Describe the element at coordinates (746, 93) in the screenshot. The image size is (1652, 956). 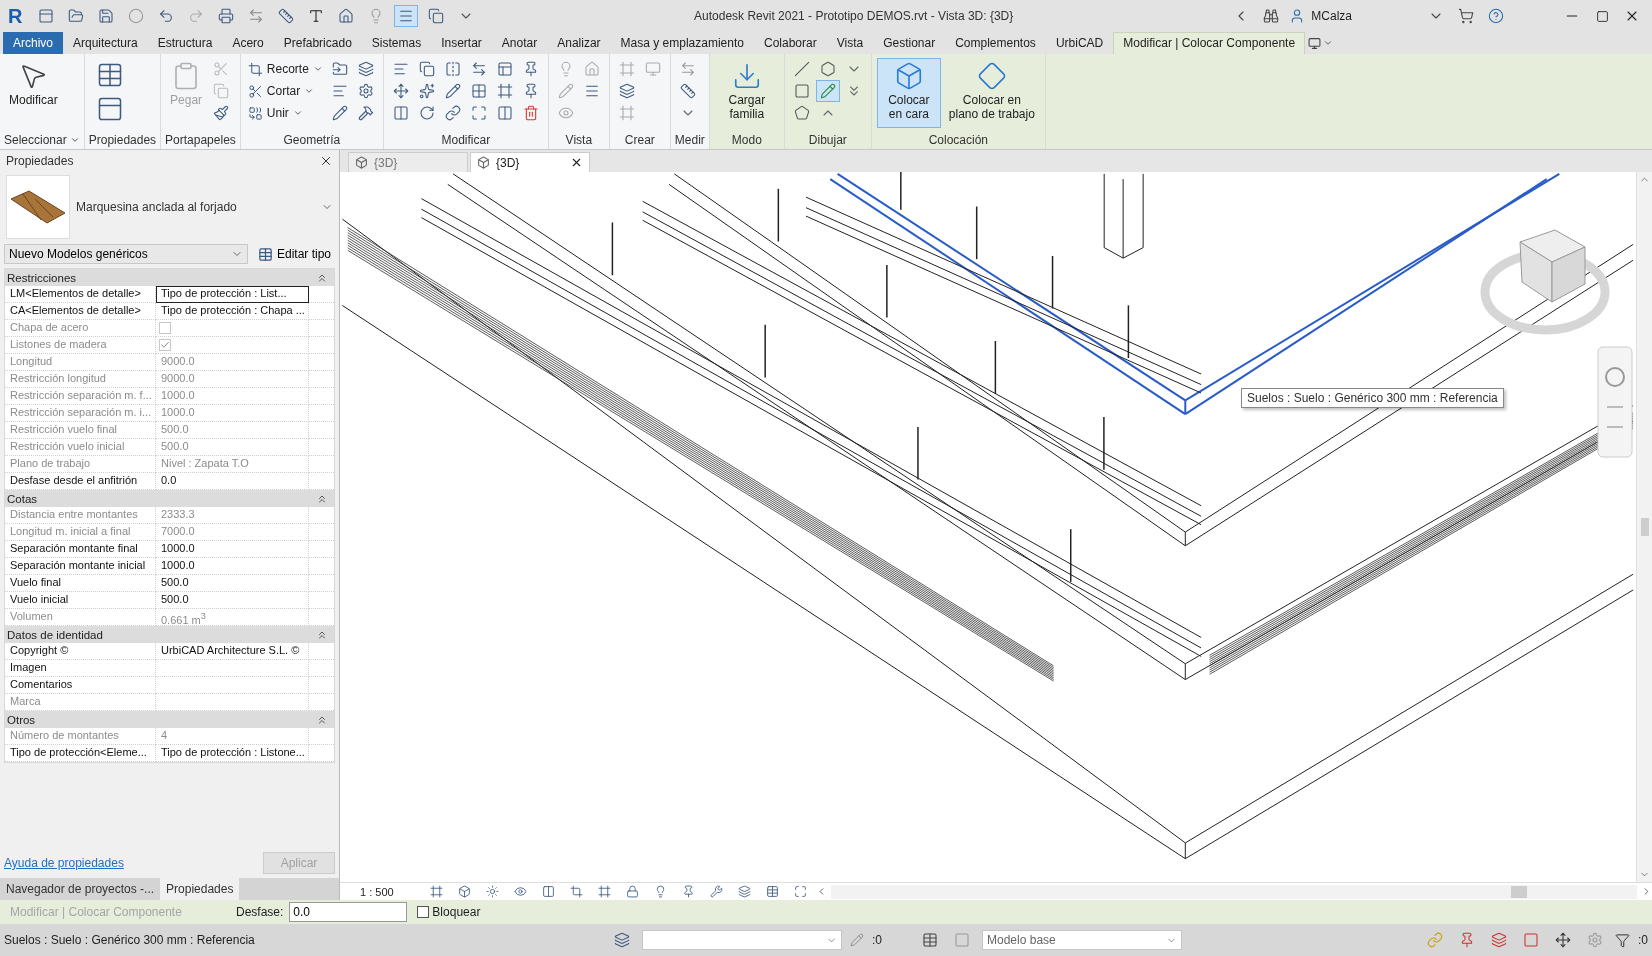
I see `ribbon-button: Cargar familia` at that location.